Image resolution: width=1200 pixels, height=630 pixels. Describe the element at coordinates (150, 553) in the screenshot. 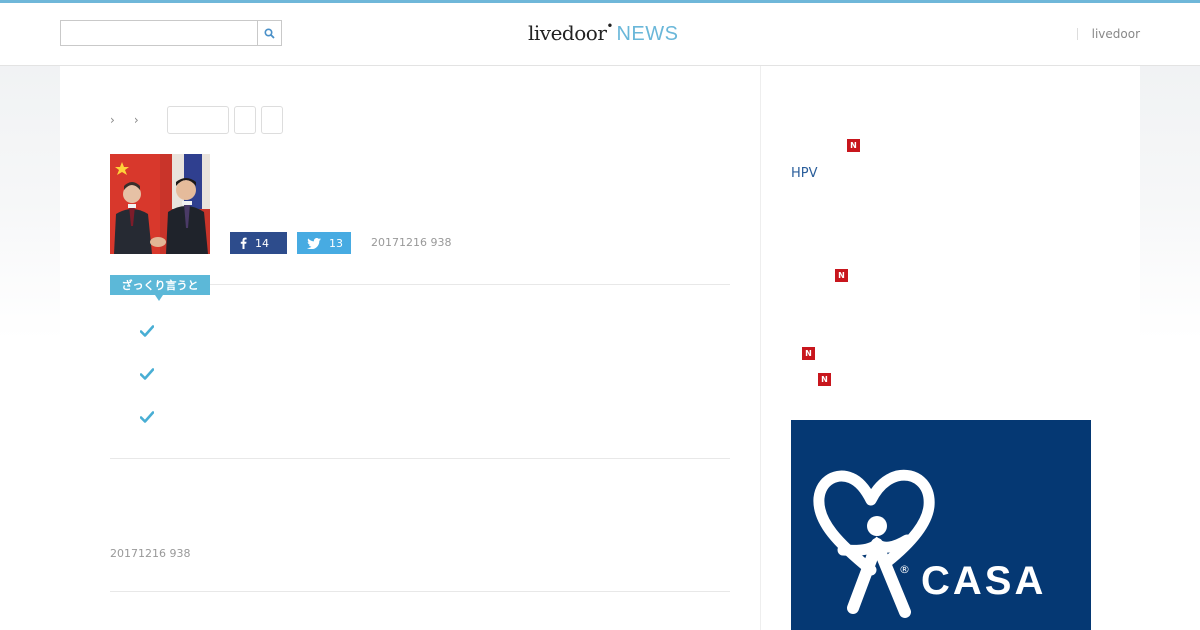

I see `article-date-footer: 20171216 938` at that location.